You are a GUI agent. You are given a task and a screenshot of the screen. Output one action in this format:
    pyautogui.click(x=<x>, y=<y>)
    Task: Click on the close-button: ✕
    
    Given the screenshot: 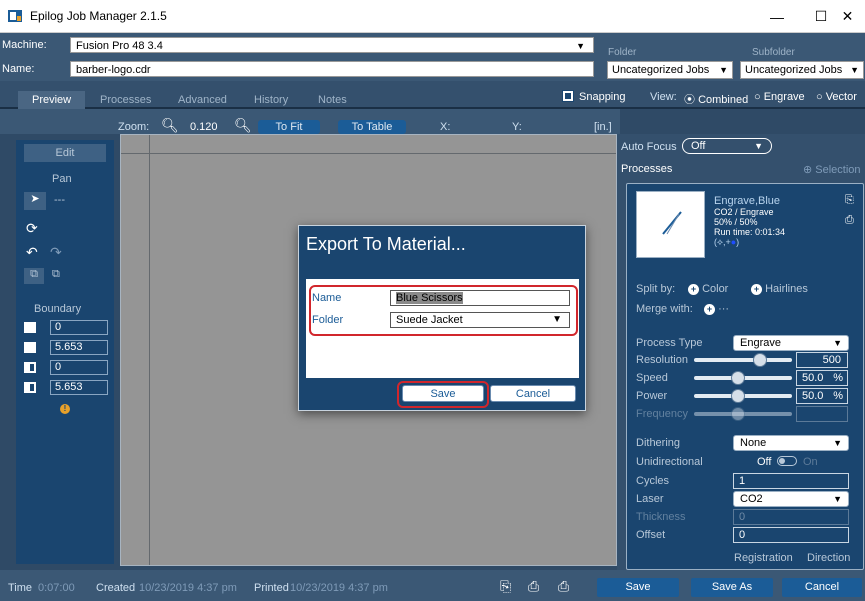 What is the action you would take?
    pyautogui.click(x=847, y=16)
    